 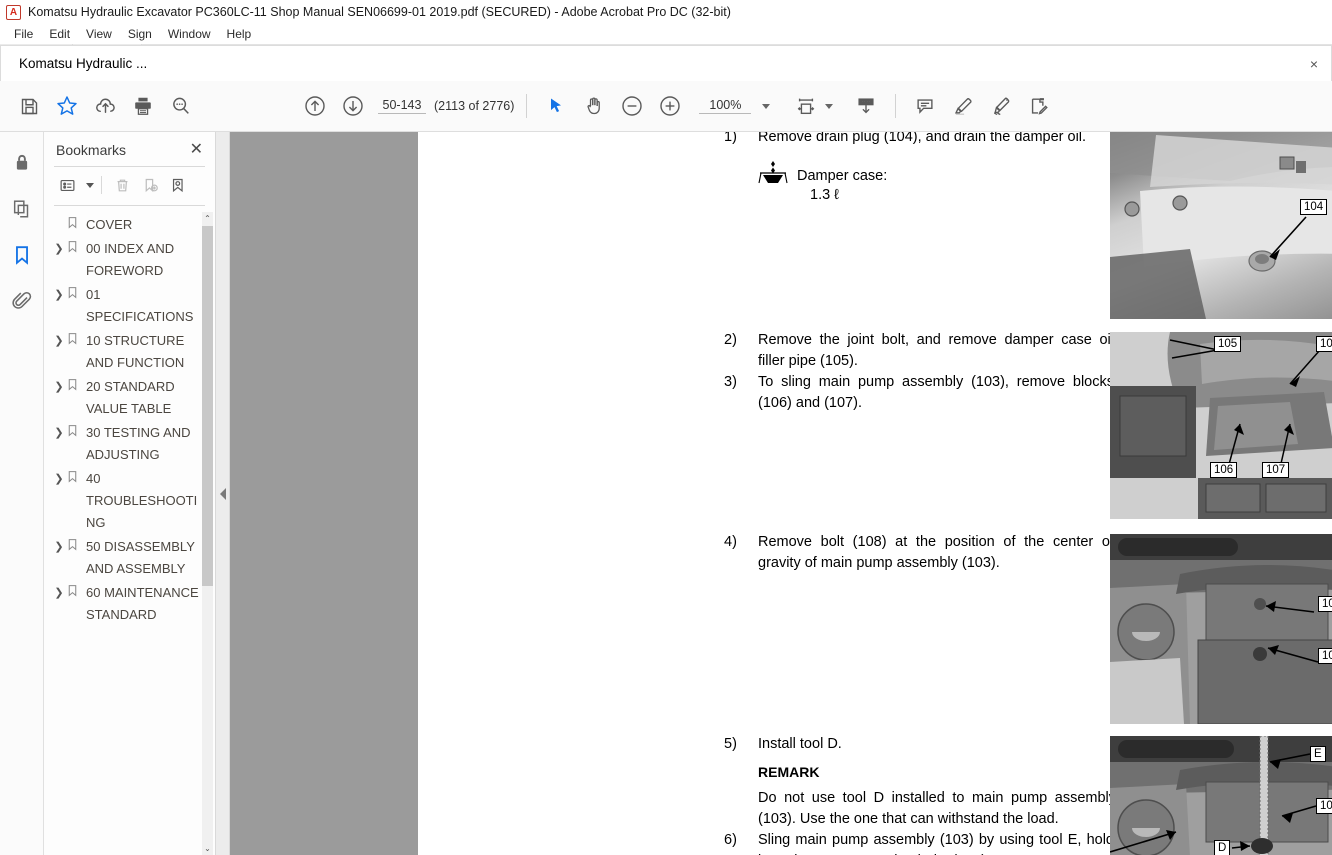 What do you see at coordinates (1314, 64) in the screenshot?
I see `close-icon: ×` at bounding box center [1314, 64].